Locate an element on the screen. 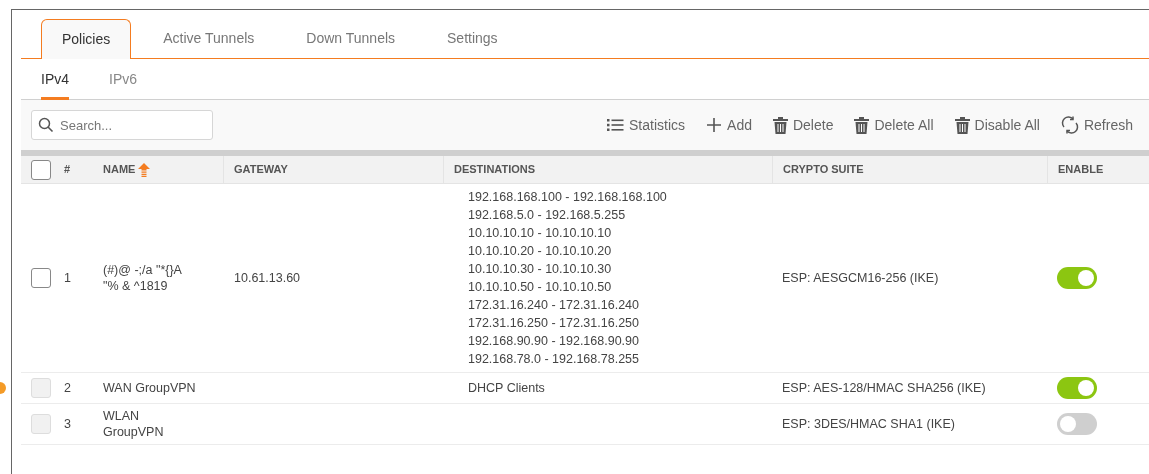 The height and width of the screenshot is (474, 1149). destination-range: 192.168.90.90 - 192.168.90.90 is located at coordinates (554, 341).